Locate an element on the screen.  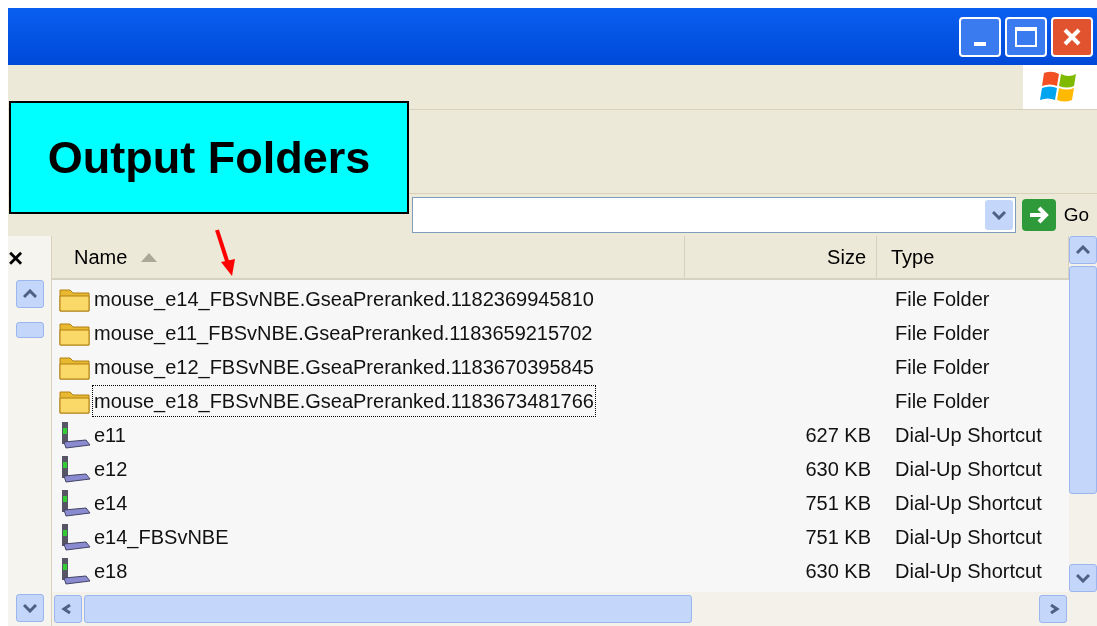
file-name: mouse_e14_FBSvNBE.GseaPreranked.1182369945810 is located at coordinates (344, 299).